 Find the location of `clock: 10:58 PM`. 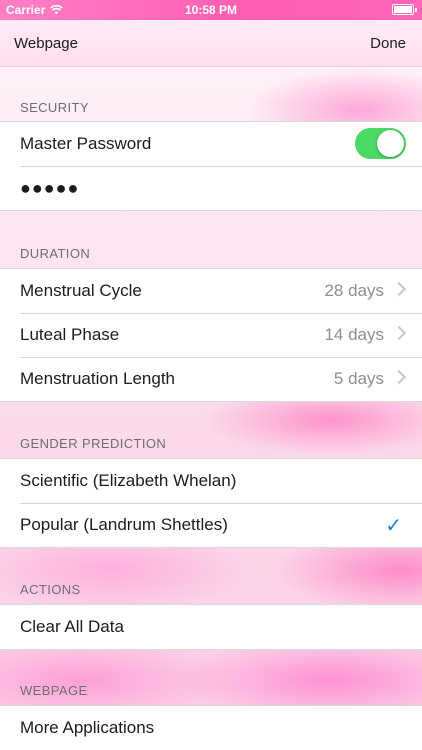

clock: 10:58 PM is located at coordinates (211, 10).